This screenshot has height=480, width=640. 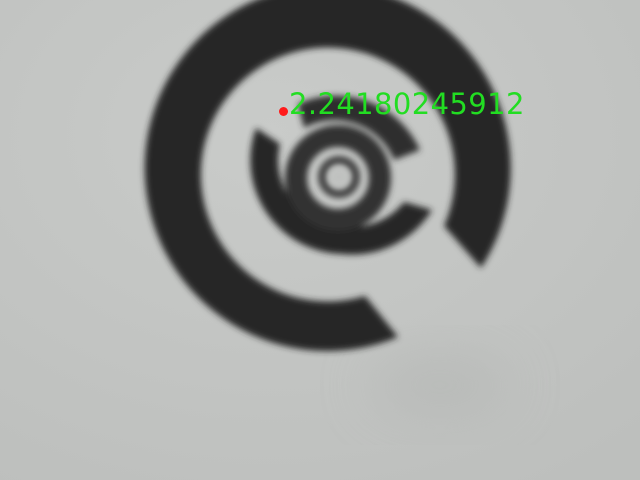 What do you see at coordinates (283, 111) in the screenshot?
I see `tracking-marker-dot` at bounding box center [283, 111].